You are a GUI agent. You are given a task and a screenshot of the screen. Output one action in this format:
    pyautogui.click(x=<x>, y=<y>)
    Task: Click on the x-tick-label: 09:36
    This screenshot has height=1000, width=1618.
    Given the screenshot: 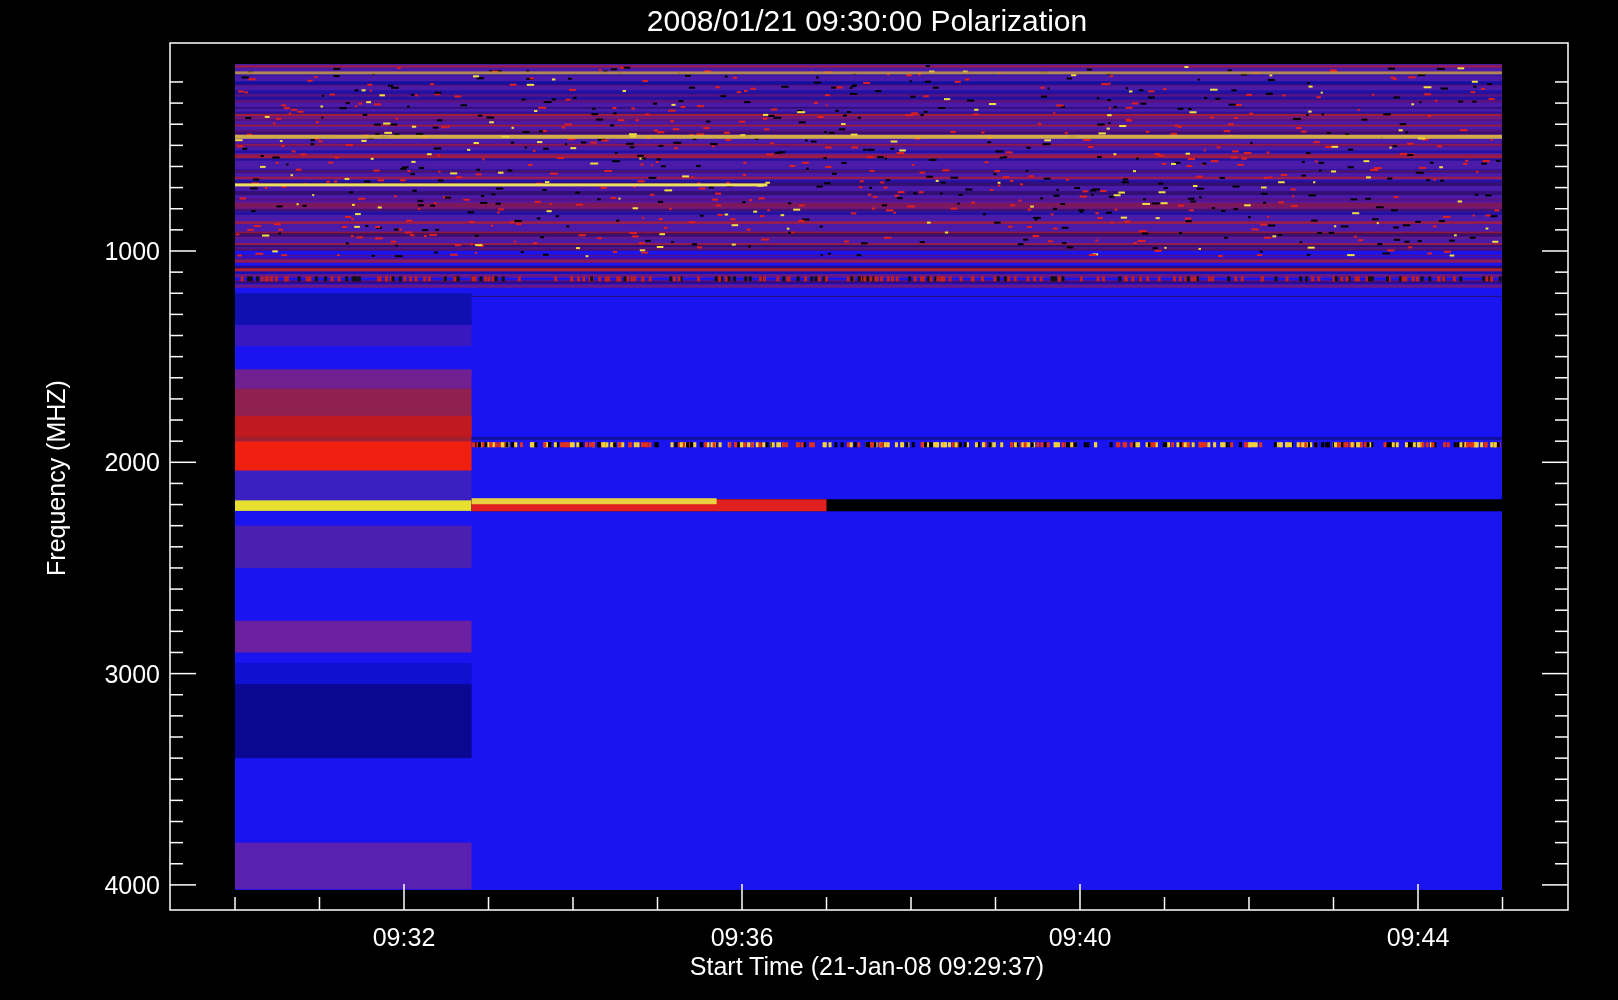 What is the action you would take?
    pyautogui.click(x=742, y=937)
    